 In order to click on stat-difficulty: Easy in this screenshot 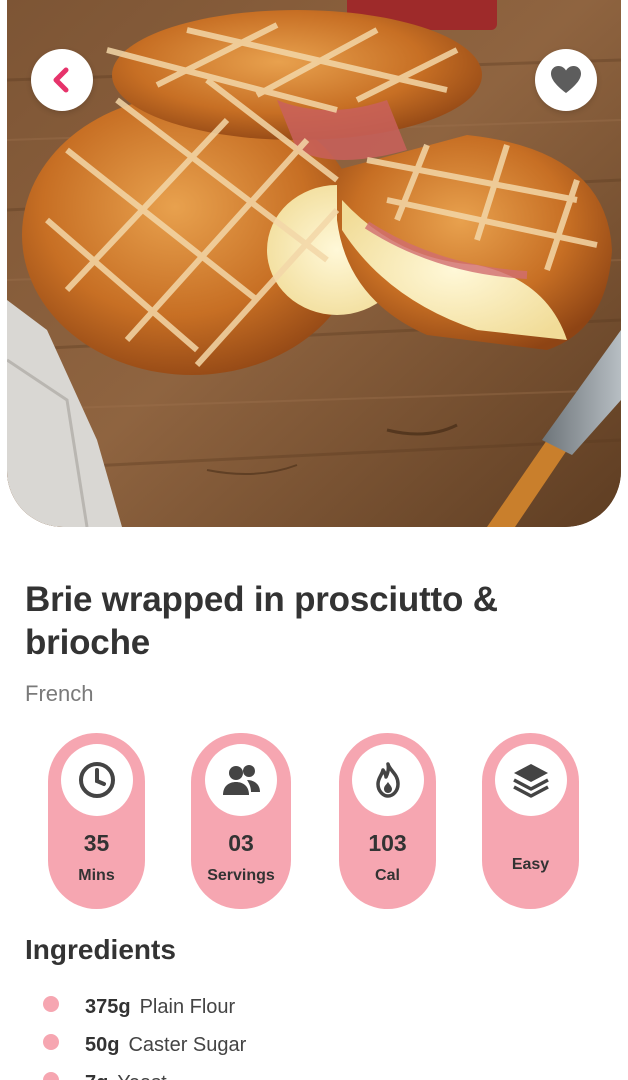, I will do `click(530, 821)`.